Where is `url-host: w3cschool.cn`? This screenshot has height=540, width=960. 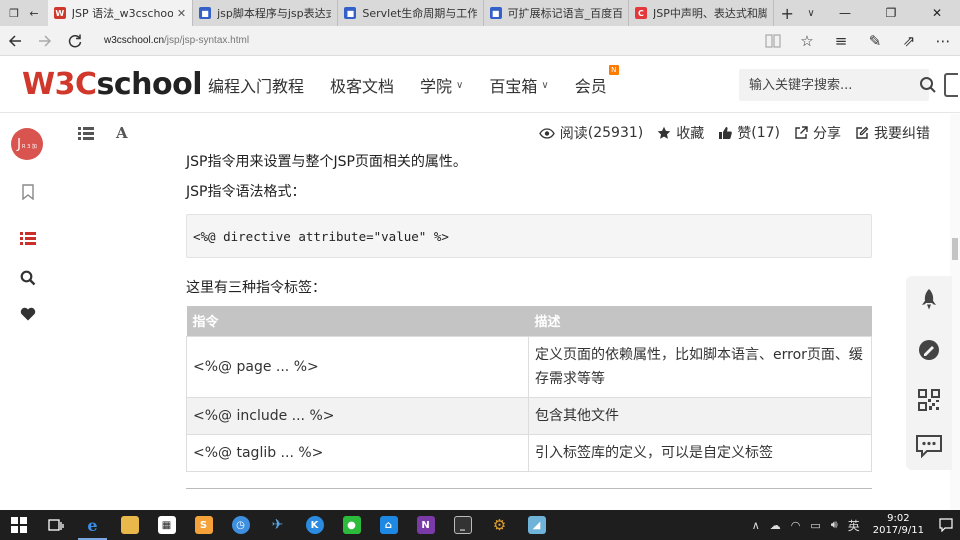
url-host: w3cschool.cn is located at coordinates (134, 40).